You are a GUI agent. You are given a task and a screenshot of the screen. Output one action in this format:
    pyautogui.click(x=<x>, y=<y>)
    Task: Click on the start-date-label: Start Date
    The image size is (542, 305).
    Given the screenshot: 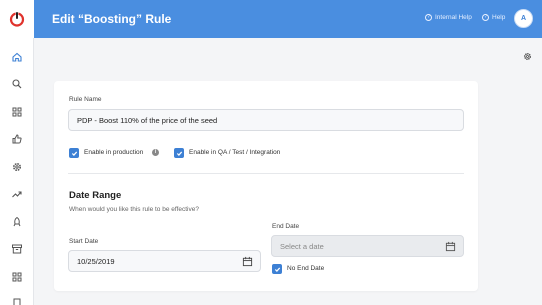 What is the action you would take?
    pyautogui.click(x=84, y=241)
    